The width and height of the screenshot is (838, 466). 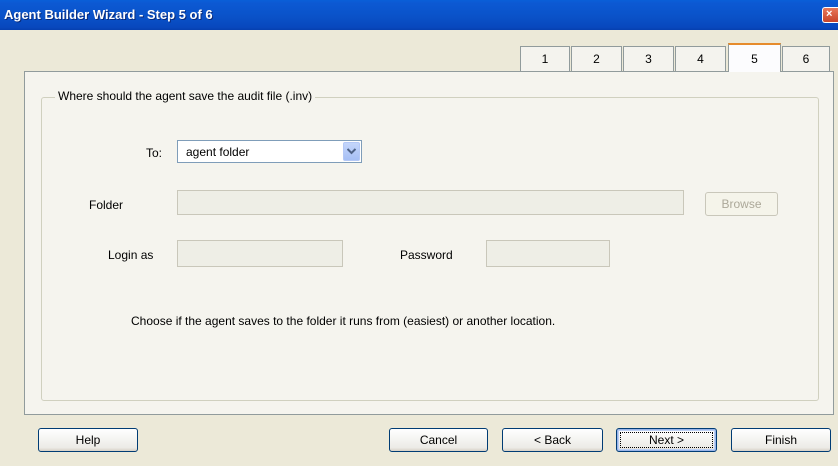 I want to click on destination-dropdown: agent folder, so click(x=269, y=151).